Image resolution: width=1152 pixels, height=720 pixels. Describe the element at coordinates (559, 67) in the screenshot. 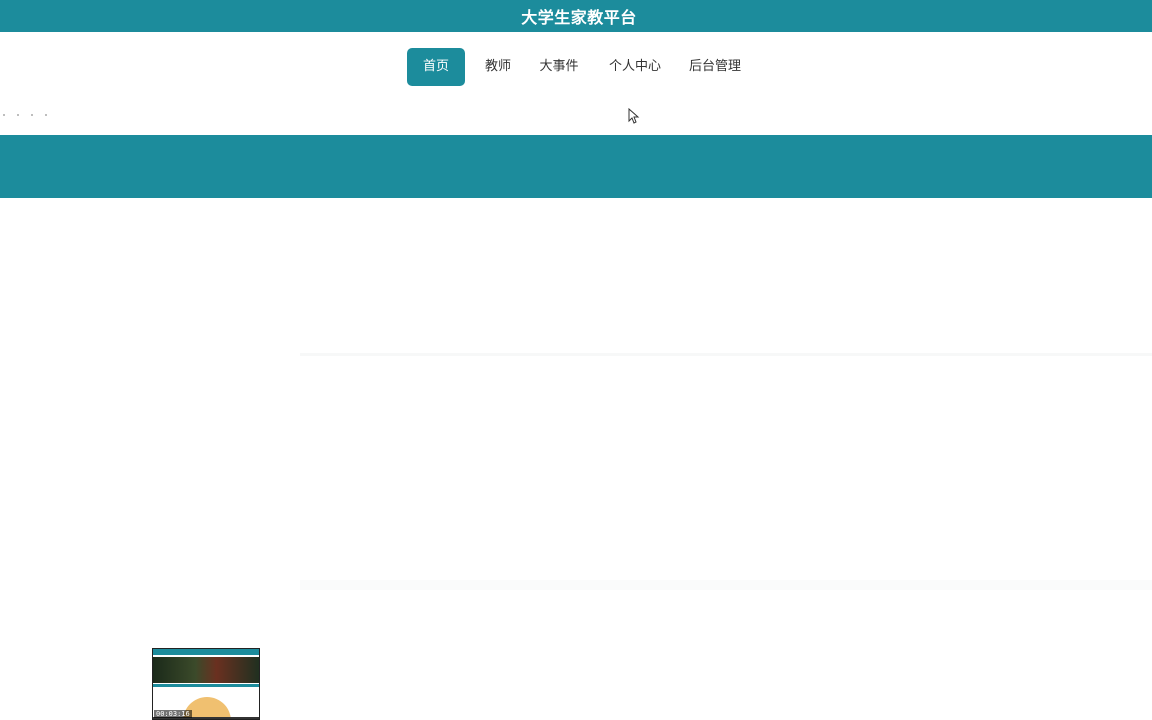

I see `nav-item-events: 大事件` at that location.